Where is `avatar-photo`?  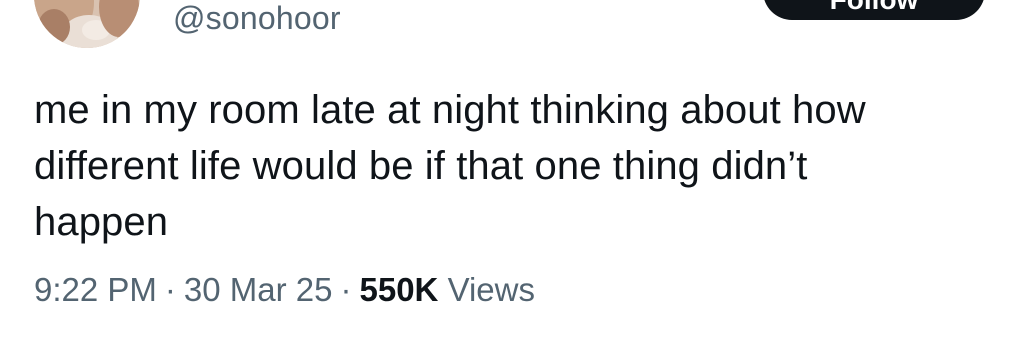 avatar-photo is located at coordinates (87, 24).